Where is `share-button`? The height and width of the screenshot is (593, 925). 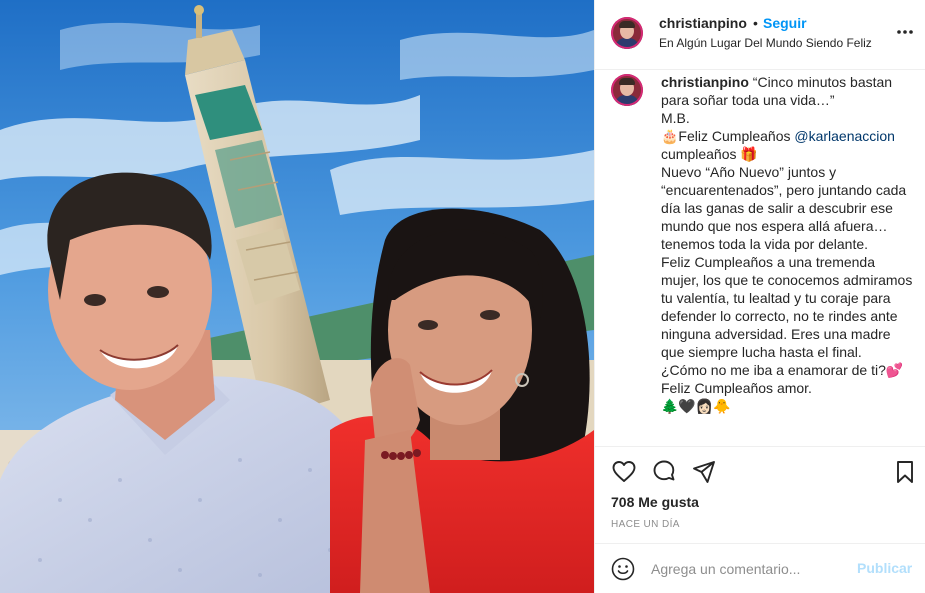
share-button is located at coordinates (704, 472).